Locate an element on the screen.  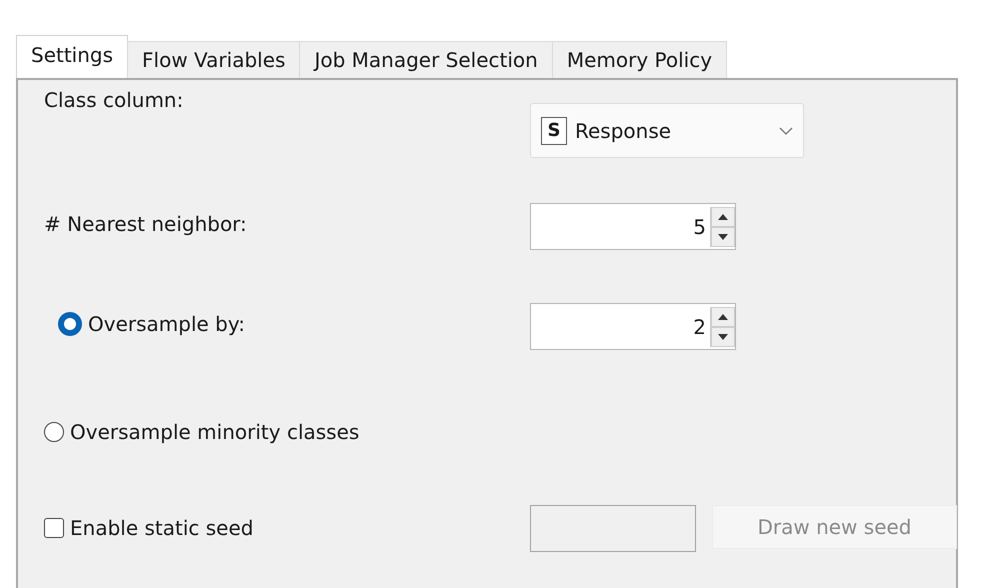
option-label: Oversample by: is located at coordinates (166, 324).